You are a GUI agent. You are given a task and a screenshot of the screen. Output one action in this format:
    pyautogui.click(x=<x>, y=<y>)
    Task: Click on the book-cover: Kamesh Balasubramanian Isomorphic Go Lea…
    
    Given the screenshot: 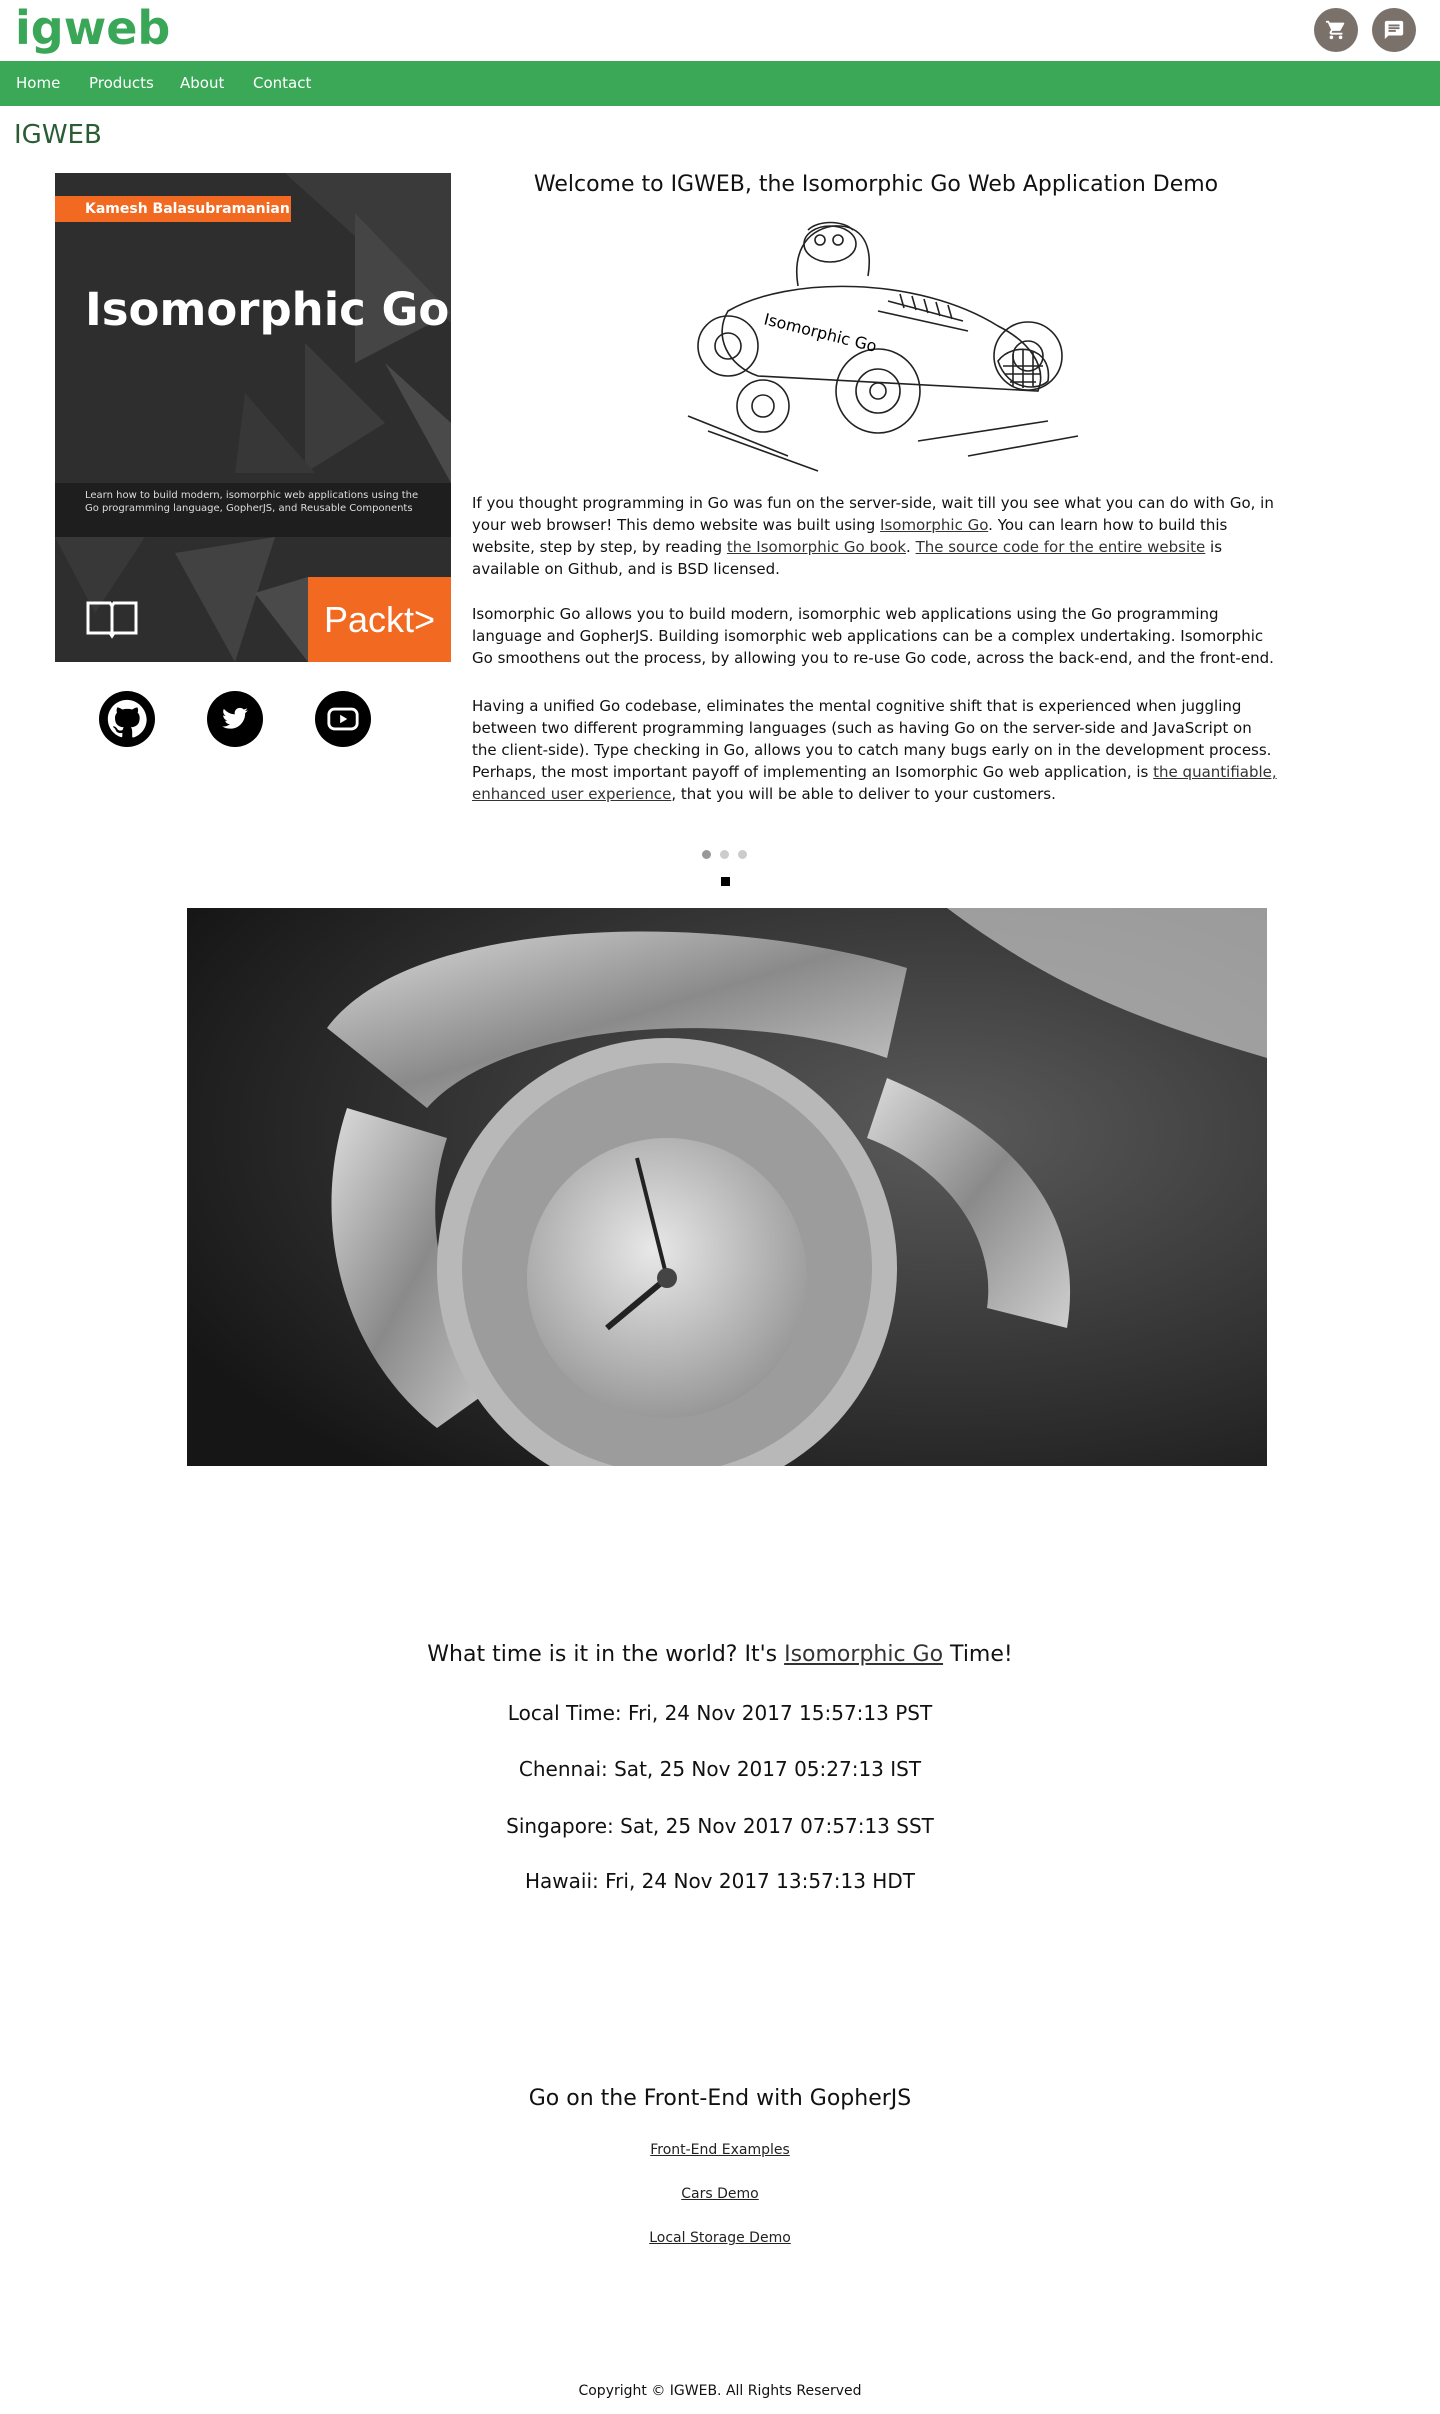 What is the action you would take?
    pyautogui.click(x=253, y=417)
    